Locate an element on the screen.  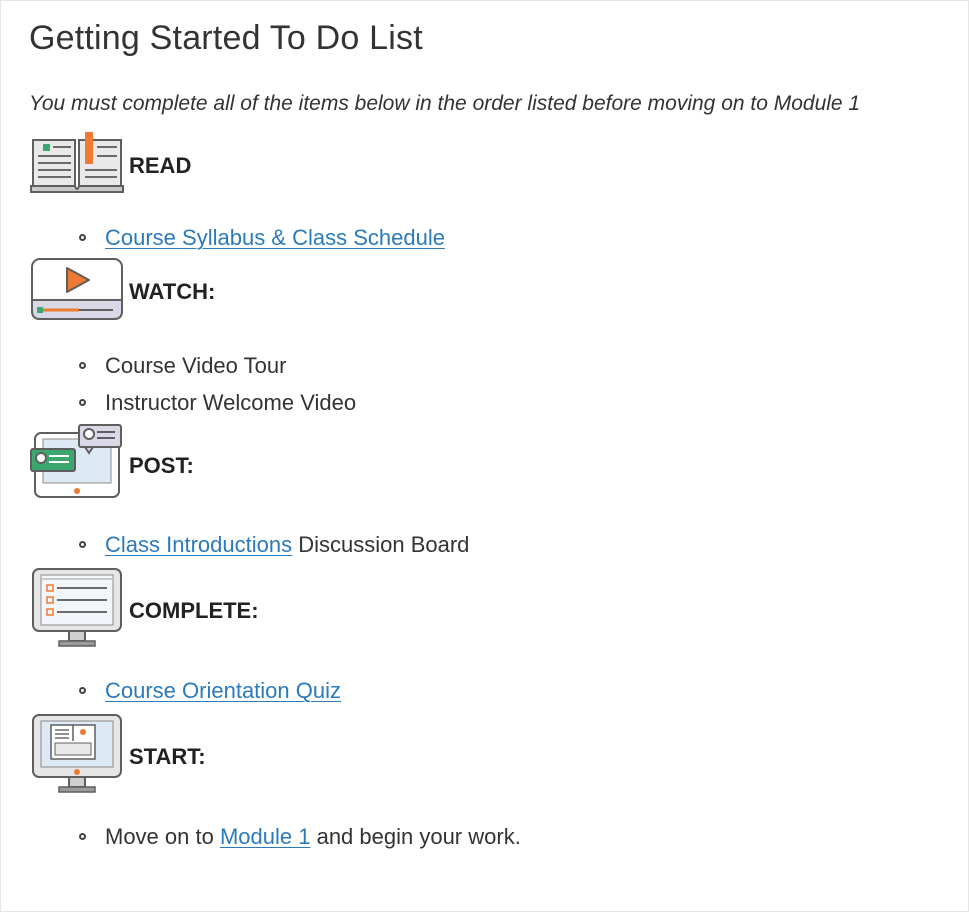
read-list: Course Syllabus & Class Schedule is located at coordinates (498, 237).